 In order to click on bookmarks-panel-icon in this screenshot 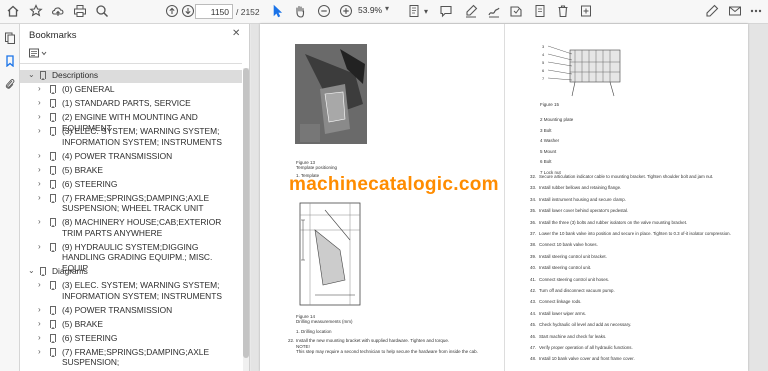, I will do `click(10, 61)`.